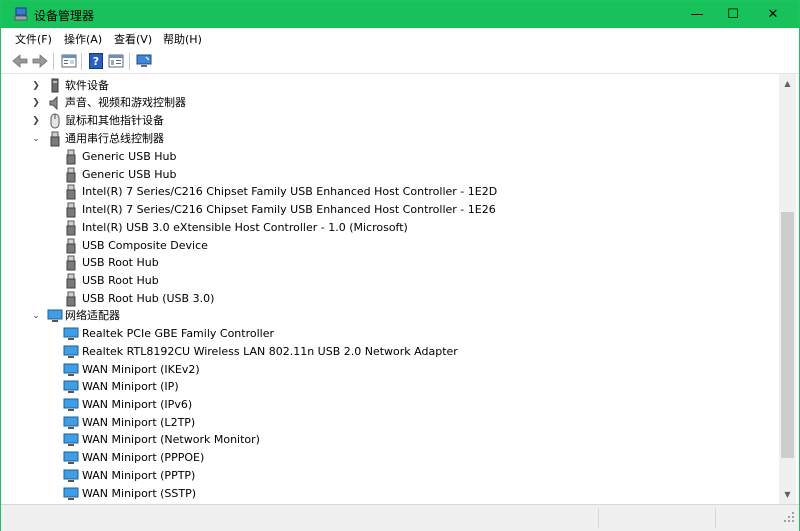 Image resolution: width=800 pixels, height=531 pixels. Describe the element at coordinates (351, 494) in the screenshot. I see `tree-item: WAN Miniport (SSTP)` at that location.